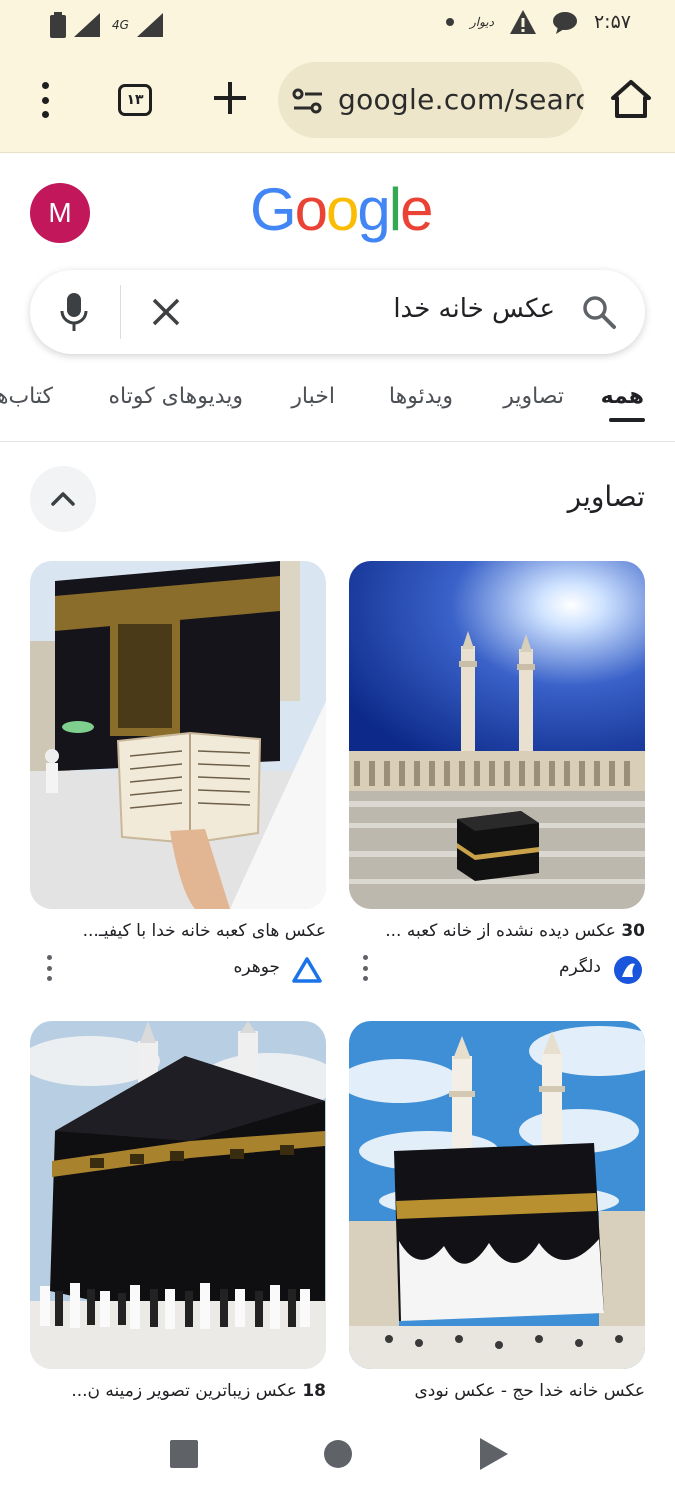  I want to click on tab-images: تصاویر, so click(533, 396).